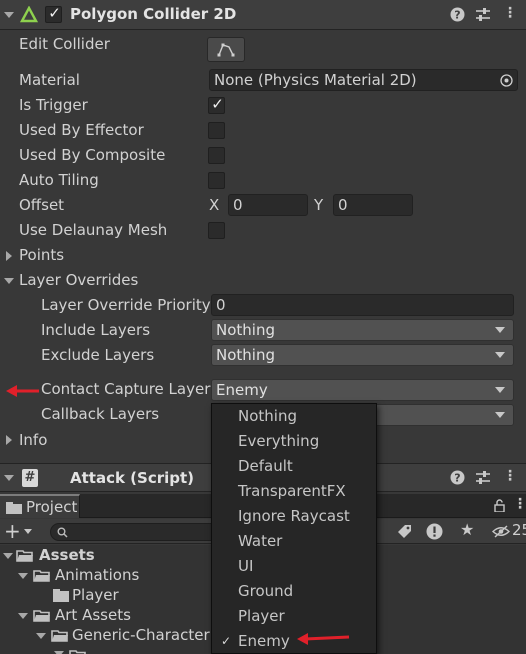 The height and width of the screenshot is (654, 526). I want to click on is-trigger-checkbox: ✓, so click(216, 104).